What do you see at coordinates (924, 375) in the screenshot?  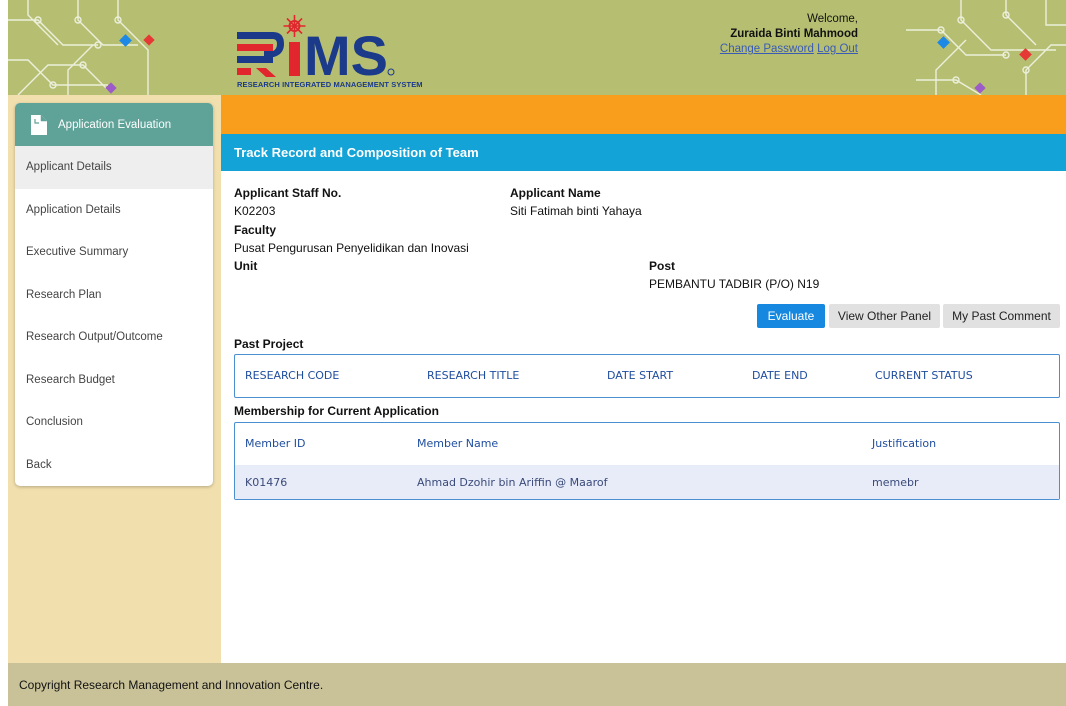 I see `column-header: CURRENT STATUS` at bounding box center [924, 375].